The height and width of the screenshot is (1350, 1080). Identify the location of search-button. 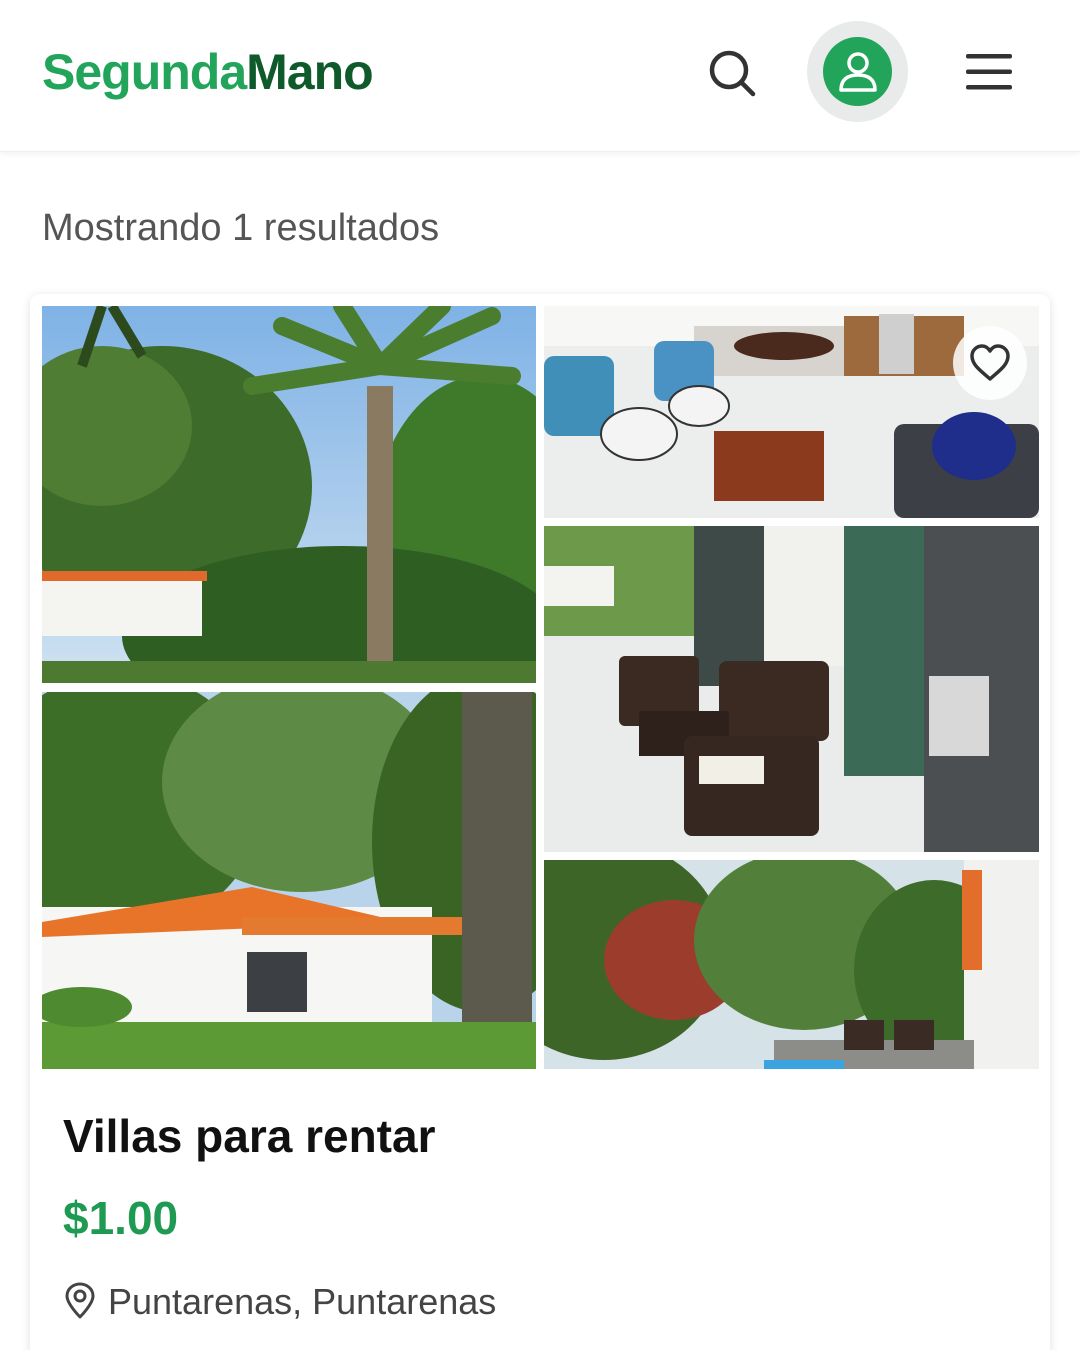
(732, 74).